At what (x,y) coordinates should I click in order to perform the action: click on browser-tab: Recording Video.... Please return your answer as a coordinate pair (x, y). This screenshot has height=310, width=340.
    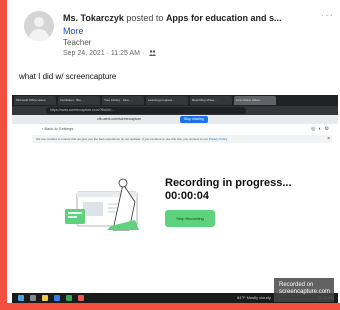
    Looking at the image, I should click on (211, 100).